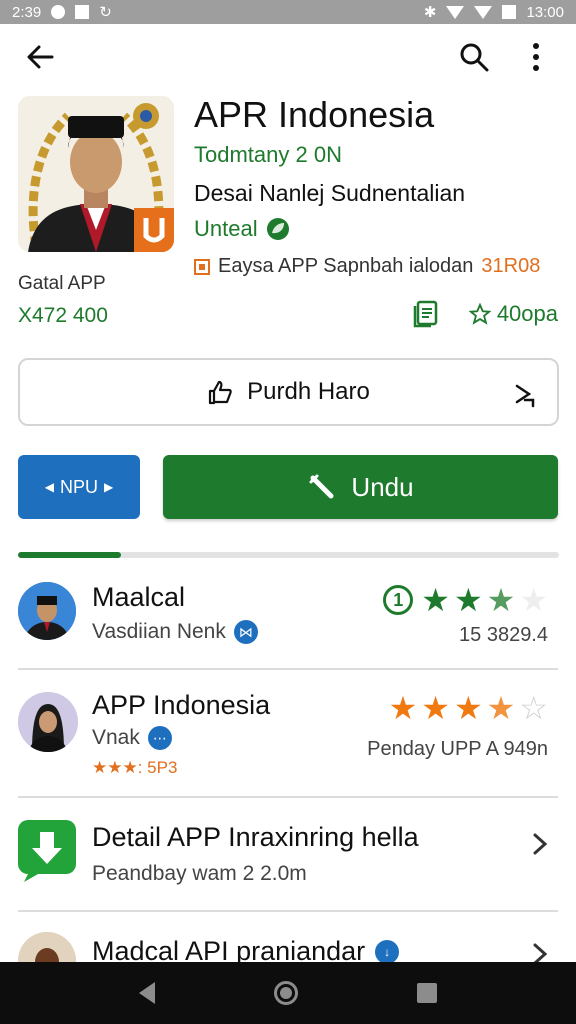  Describe the element at coordinates (109, 487) in the screenshot. I see `caret-right-icon: ▶` at that location.